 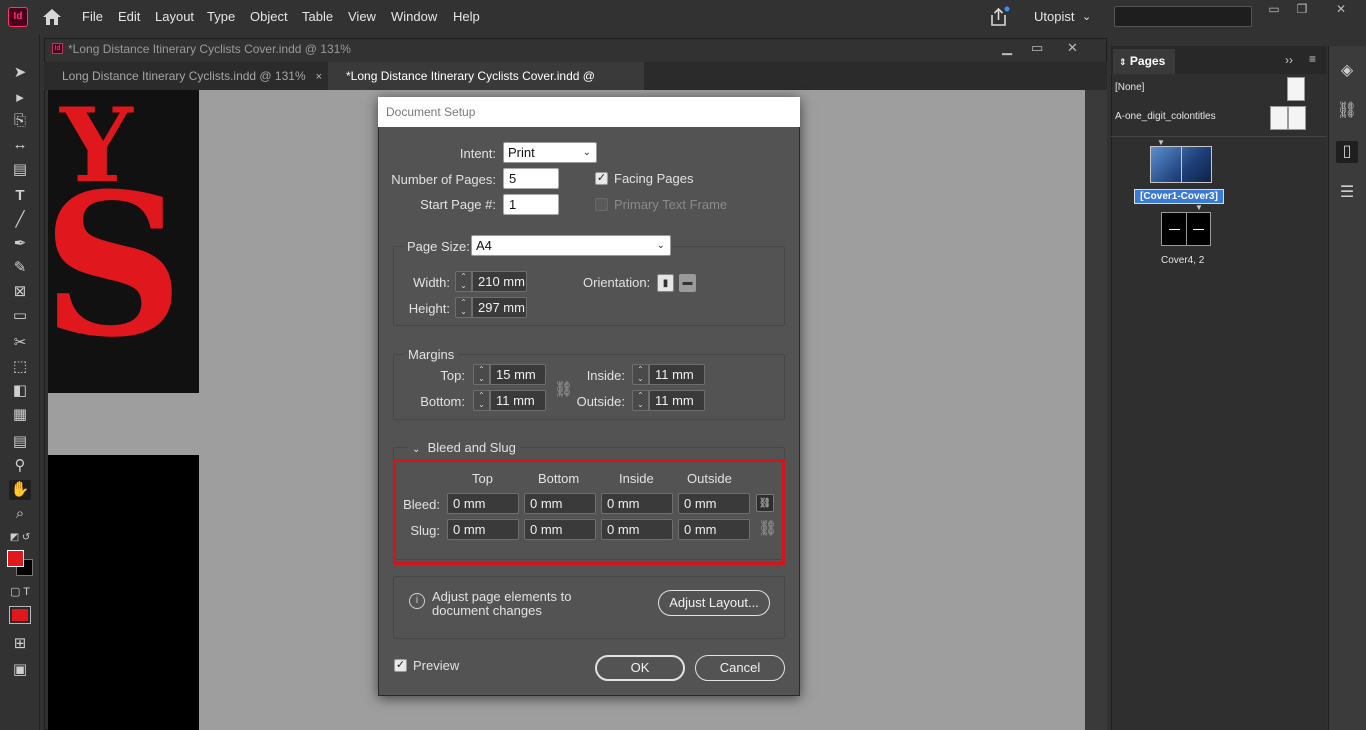 What do you see at coordinates (499, 307) in the screenshot?
I see `height-input: 297 mm` at bounding box center [499, 307].